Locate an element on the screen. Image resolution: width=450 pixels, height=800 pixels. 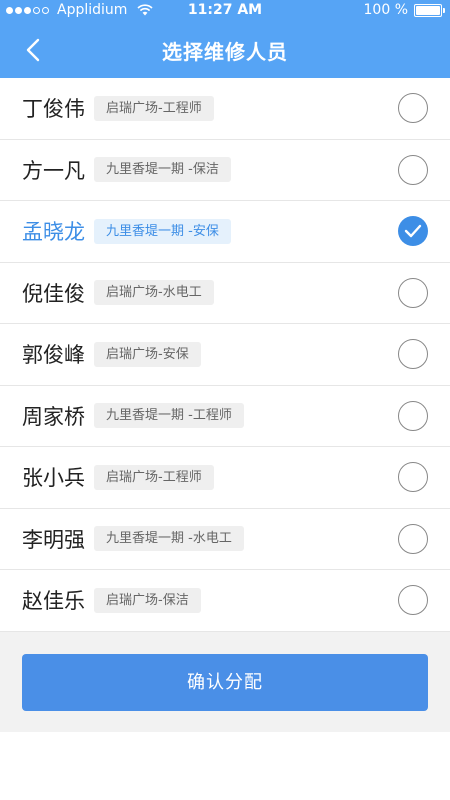
battery-icon is located at coordinates (429, 10).